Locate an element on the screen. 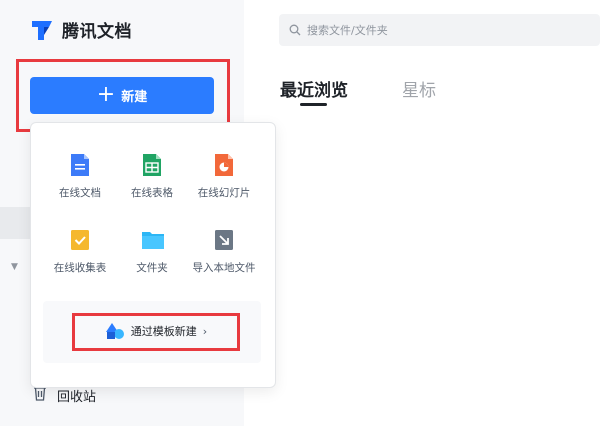 Image resolution: width=600 pixels, height=426 pixels. online-form-icon is located at coordinates (80, 240).